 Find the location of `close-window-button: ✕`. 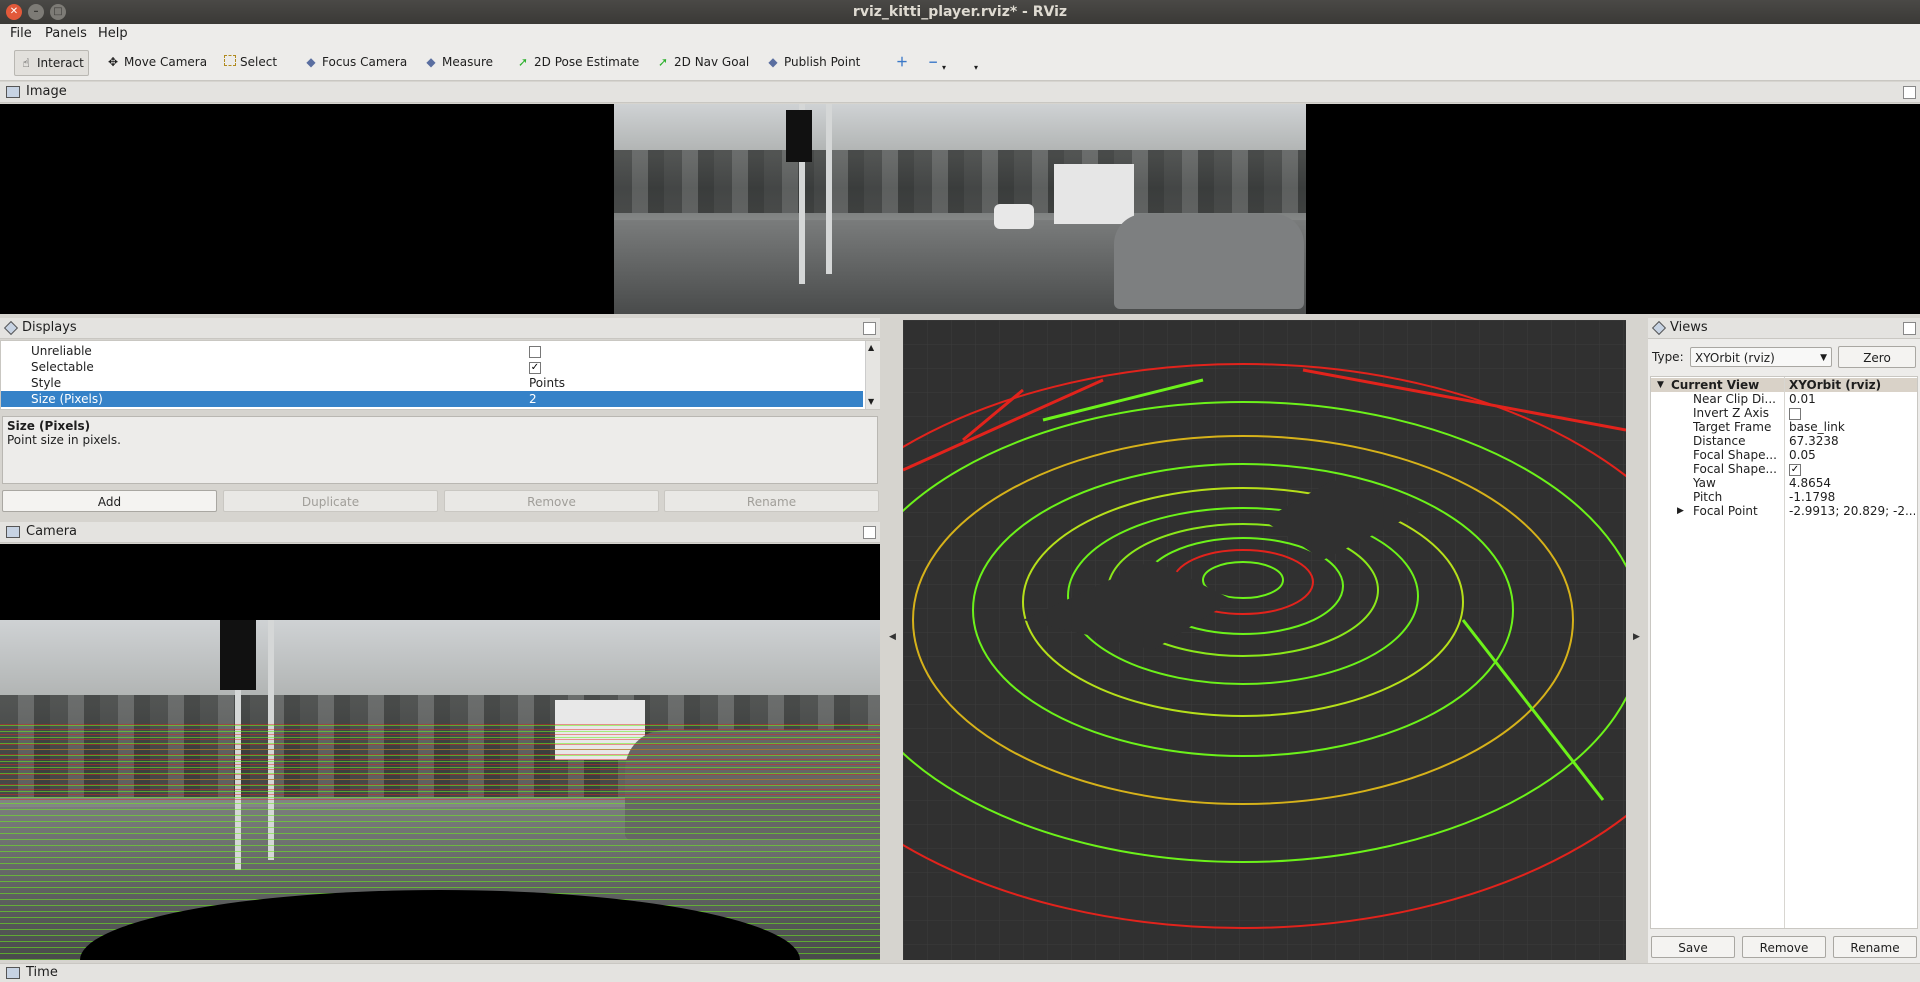

close-window-button: ✕ is located at coordinates (14, 12).